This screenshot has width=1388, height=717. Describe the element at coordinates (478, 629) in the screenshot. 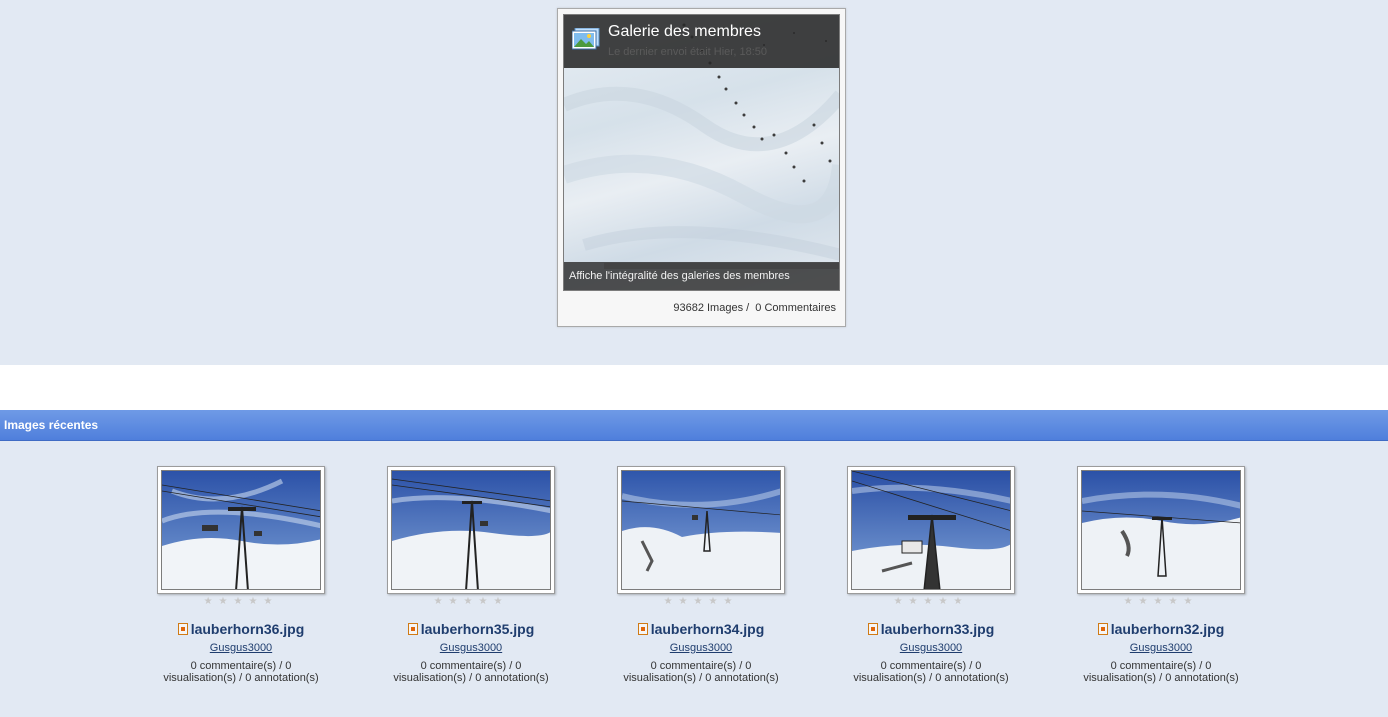

I see `filename: lauberhorn35.jpg` at that location.